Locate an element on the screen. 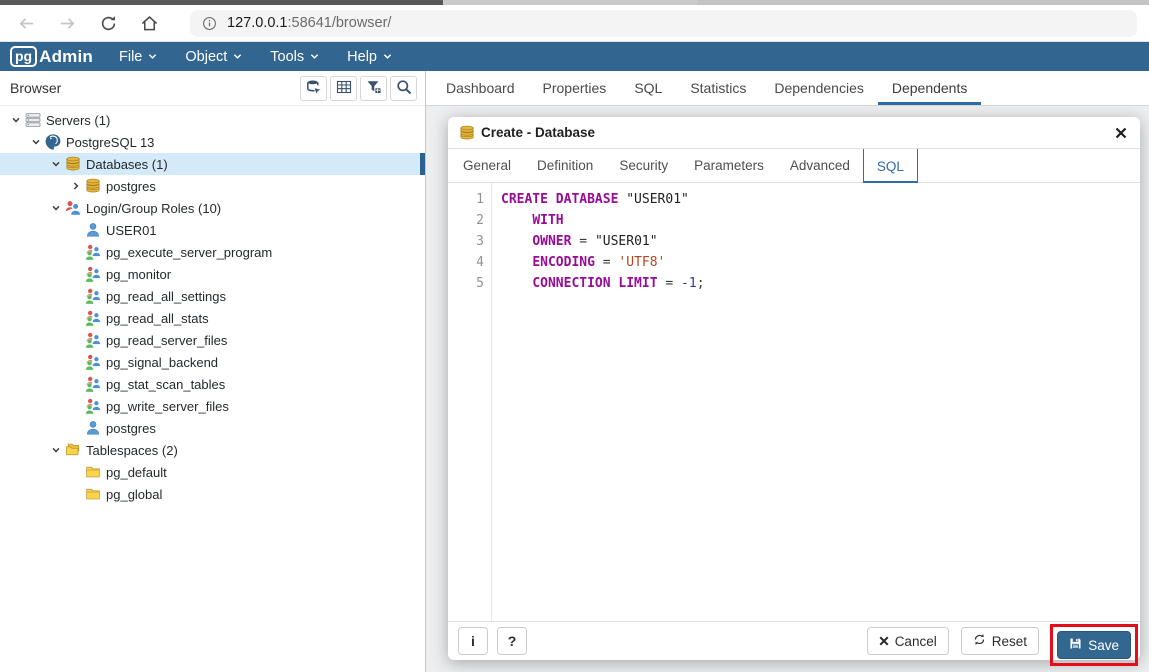  browser-tab-strip is located at coordinates (574, 2).